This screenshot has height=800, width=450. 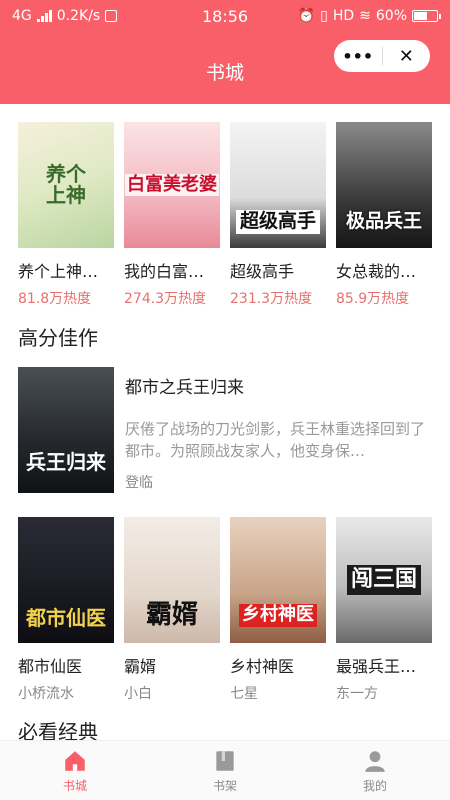 I want to click on book-cover: 超级高手, so click(x=278, y=185).